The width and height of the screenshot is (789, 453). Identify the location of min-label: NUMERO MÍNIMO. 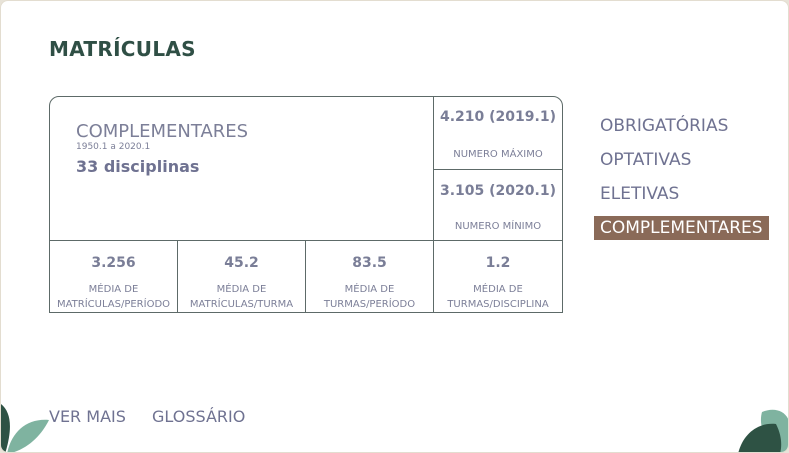
(498, 226).